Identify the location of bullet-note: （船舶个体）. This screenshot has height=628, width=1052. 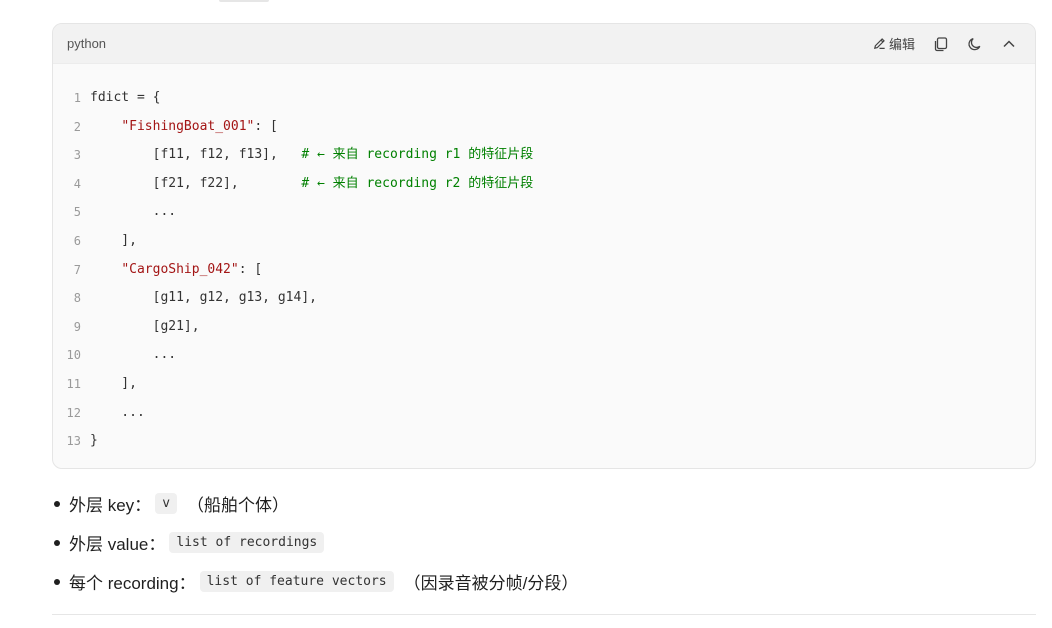
(238, 505).